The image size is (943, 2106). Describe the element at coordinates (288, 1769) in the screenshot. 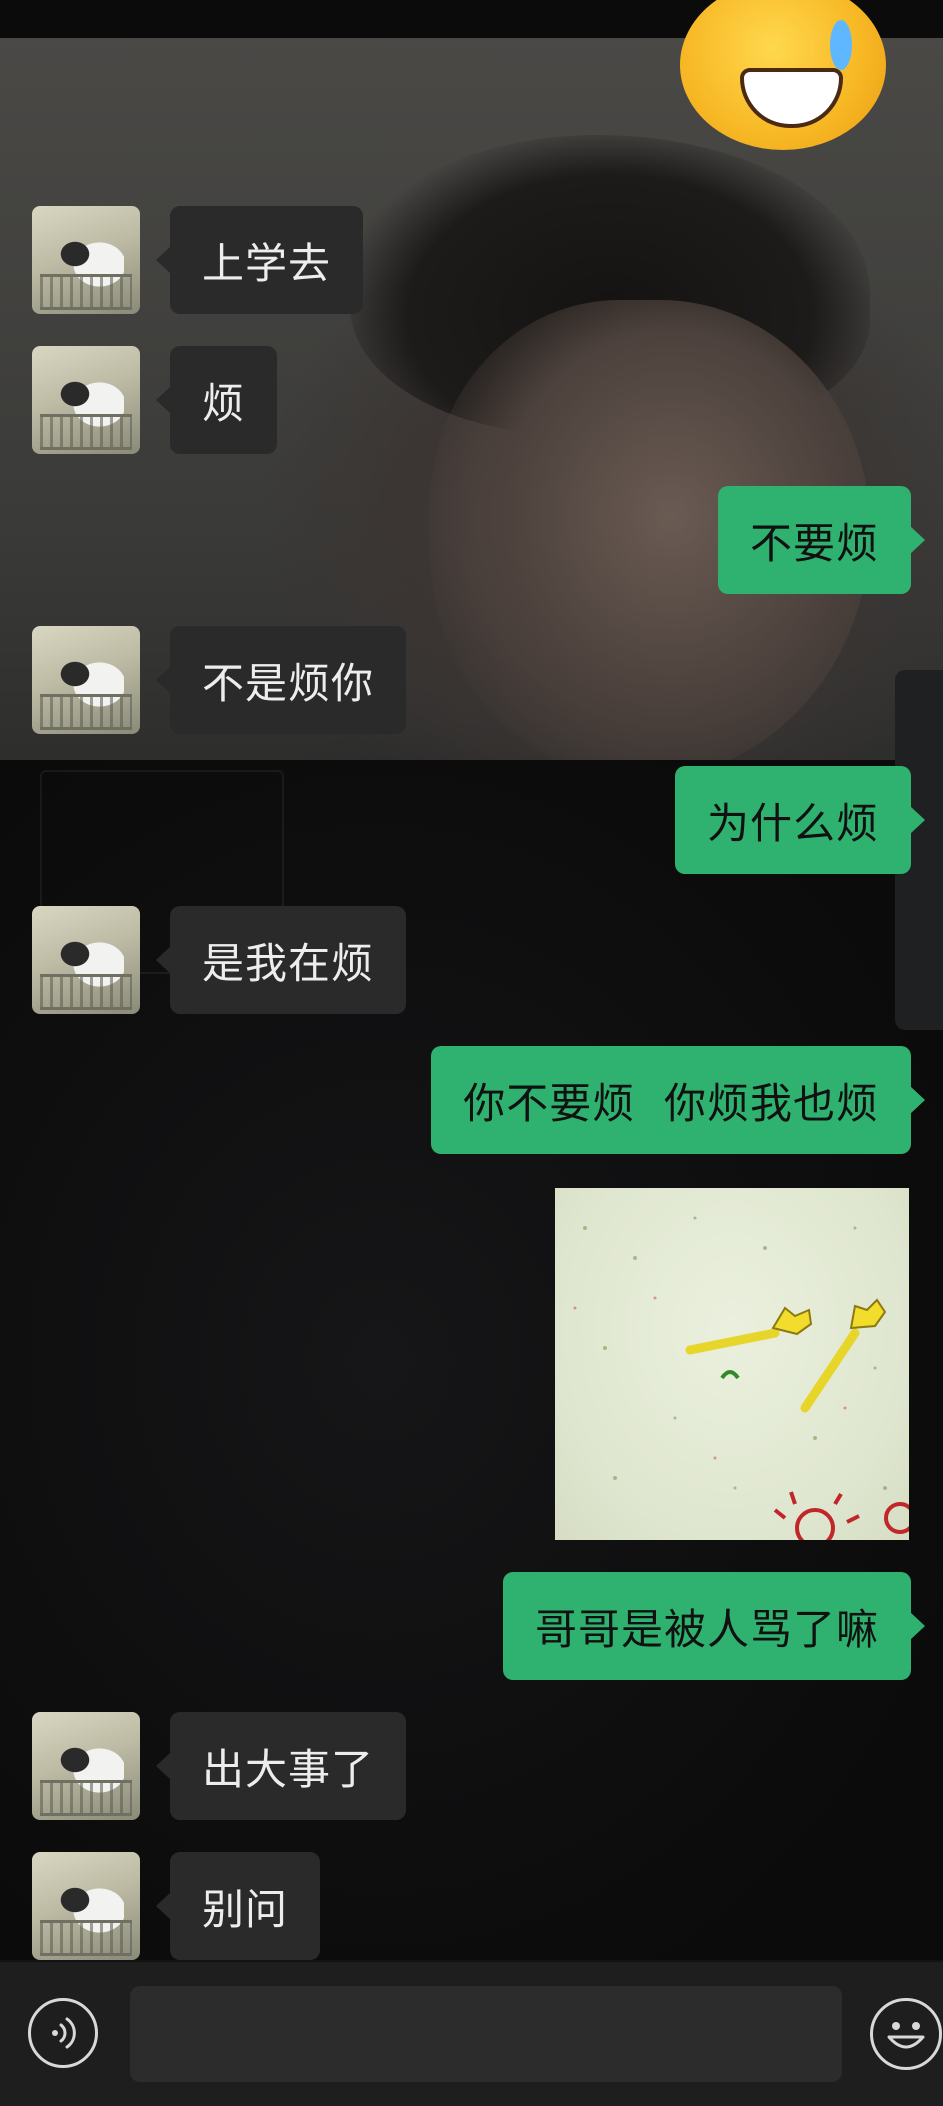

I see `message-text: 出大事了` at that location.